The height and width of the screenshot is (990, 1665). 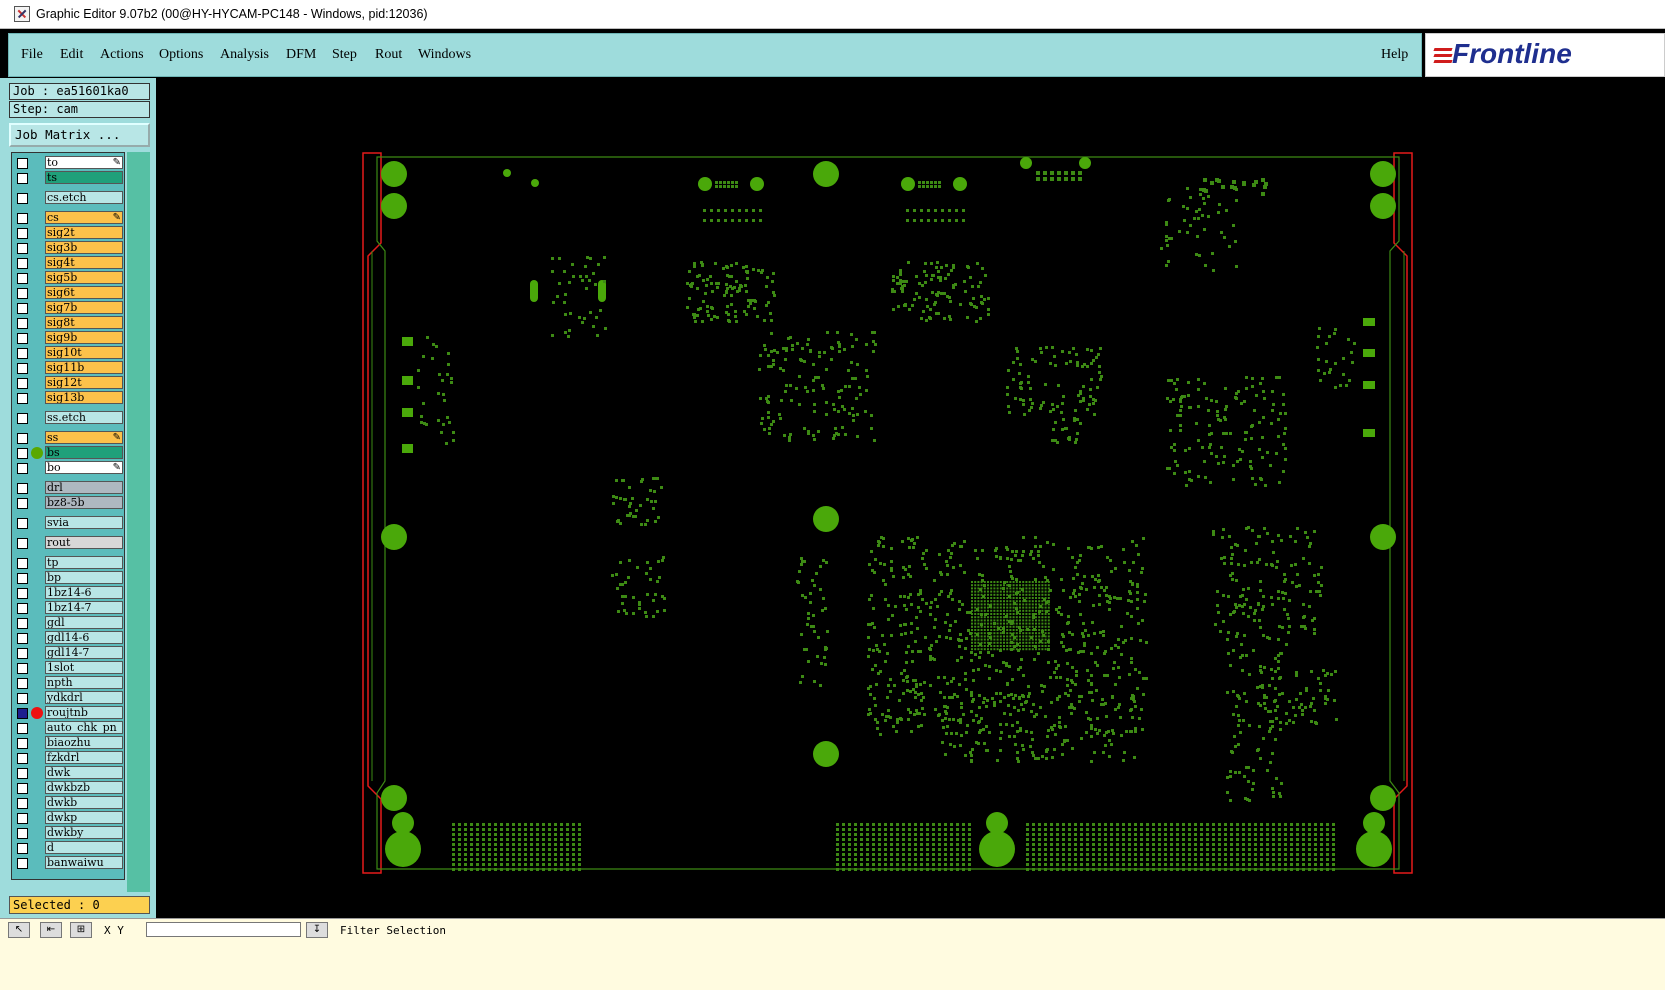 What do you see at coordinates (84, 217) in the screenshot?
I see `layer-name: cs ✎` at bounding box center [84, 217].